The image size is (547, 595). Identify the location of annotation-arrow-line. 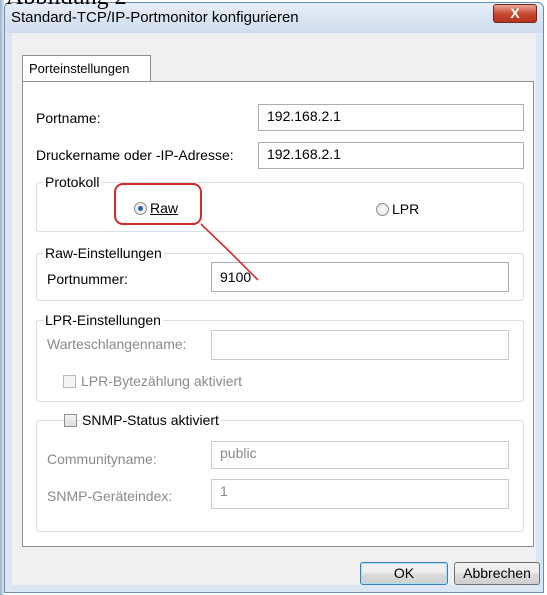
(229, 252).